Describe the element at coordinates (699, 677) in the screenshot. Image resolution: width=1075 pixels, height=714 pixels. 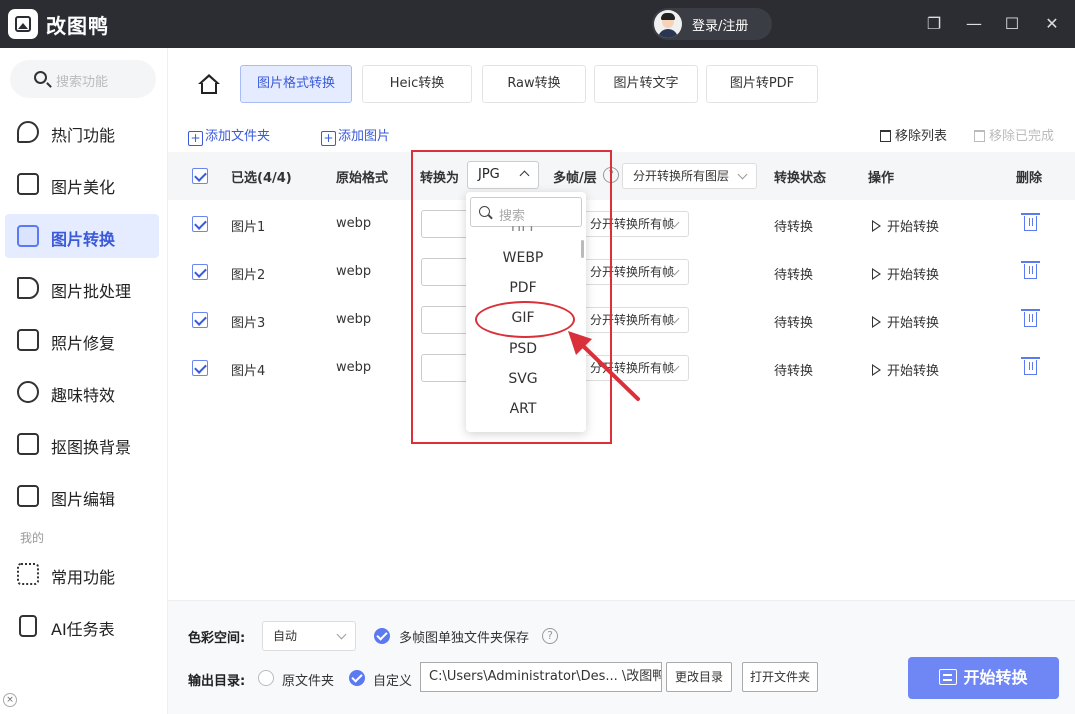
I see `change-dir-button: 更改目录` at that location.